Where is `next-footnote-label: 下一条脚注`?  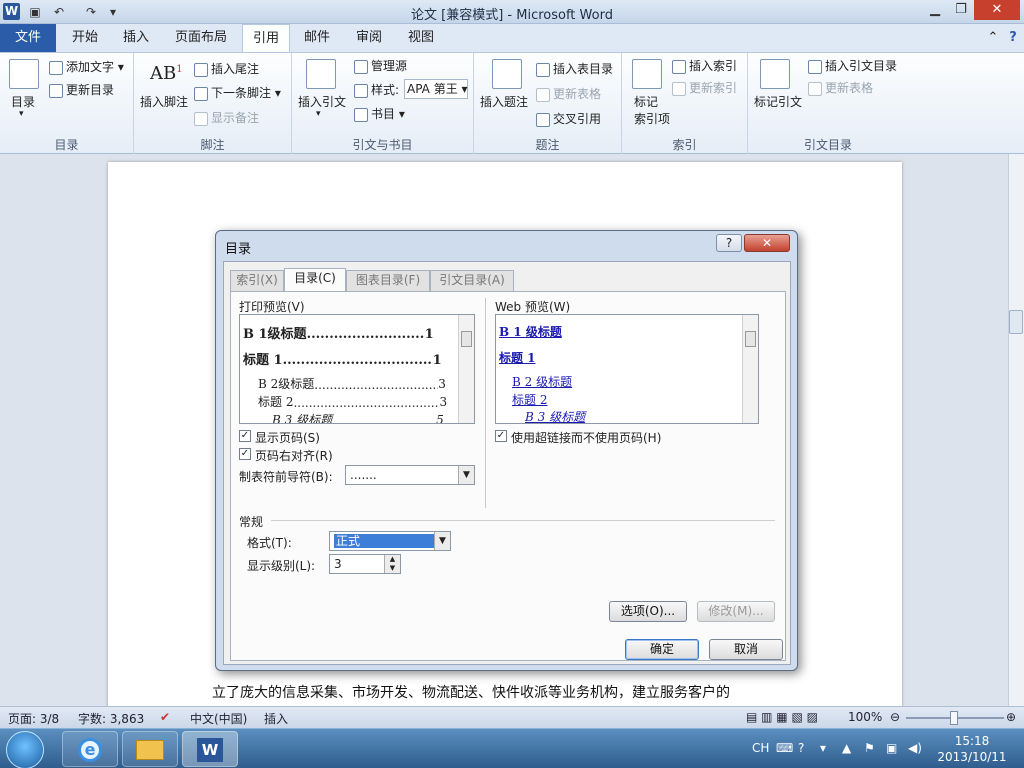 next-footnote-label: 下一条脚注 is located at coordinates (241, 93).